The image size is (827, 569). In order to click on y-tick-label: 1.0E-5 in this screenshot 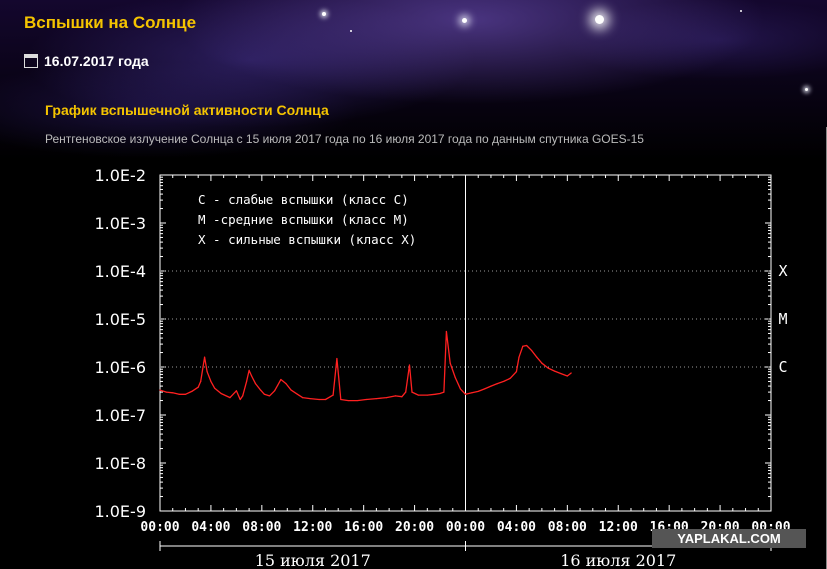, I will do `click(120, 319)`.